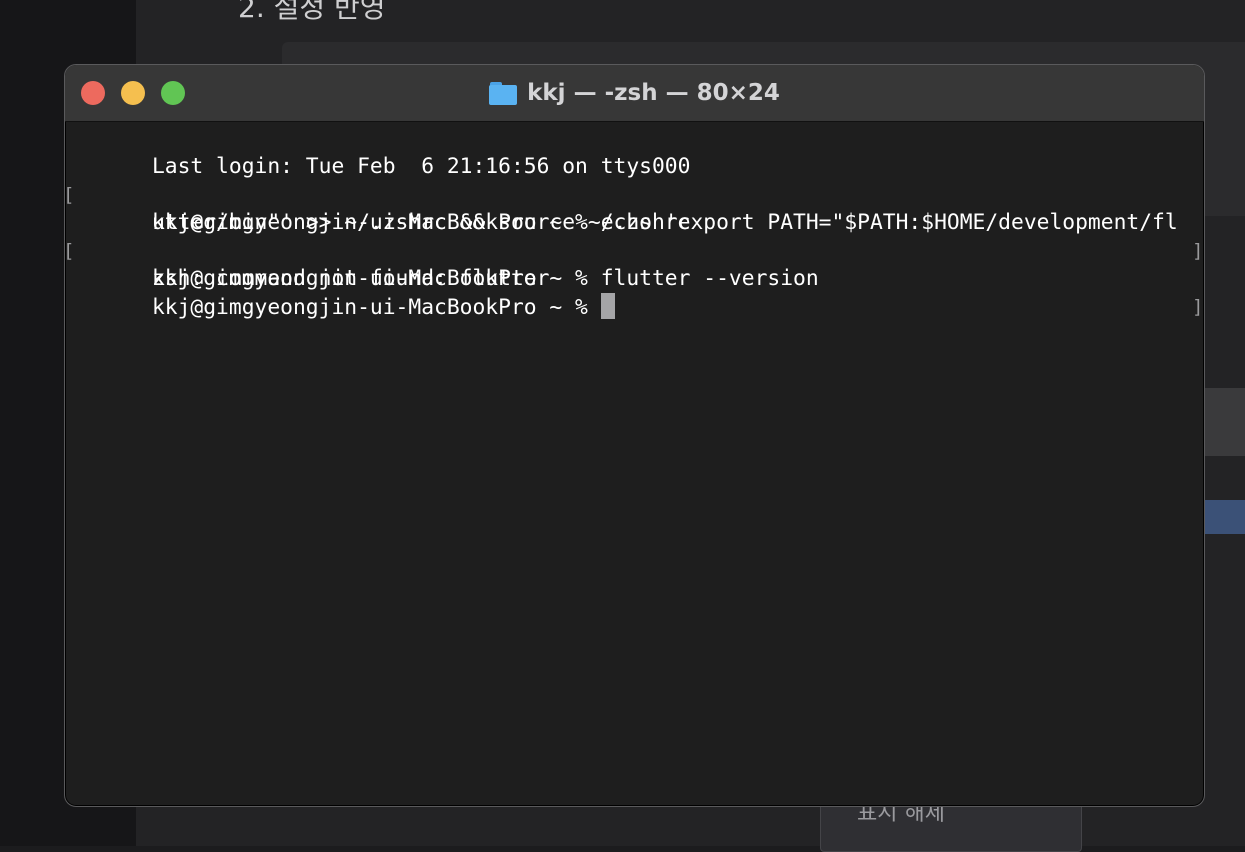 The width and height of the screenshot is (1245, 852). Describe the element at coordinates (312, 12) in the screenshot. I see `background-heading: 2. 설정 반영` at that location.